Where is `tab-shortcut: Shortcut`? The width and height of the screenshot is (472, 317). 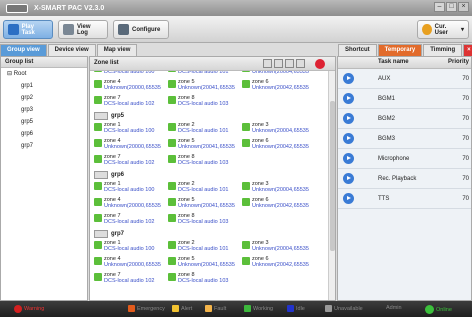 tab-shortcut: Shortcut is located at coordinates (357, 50).